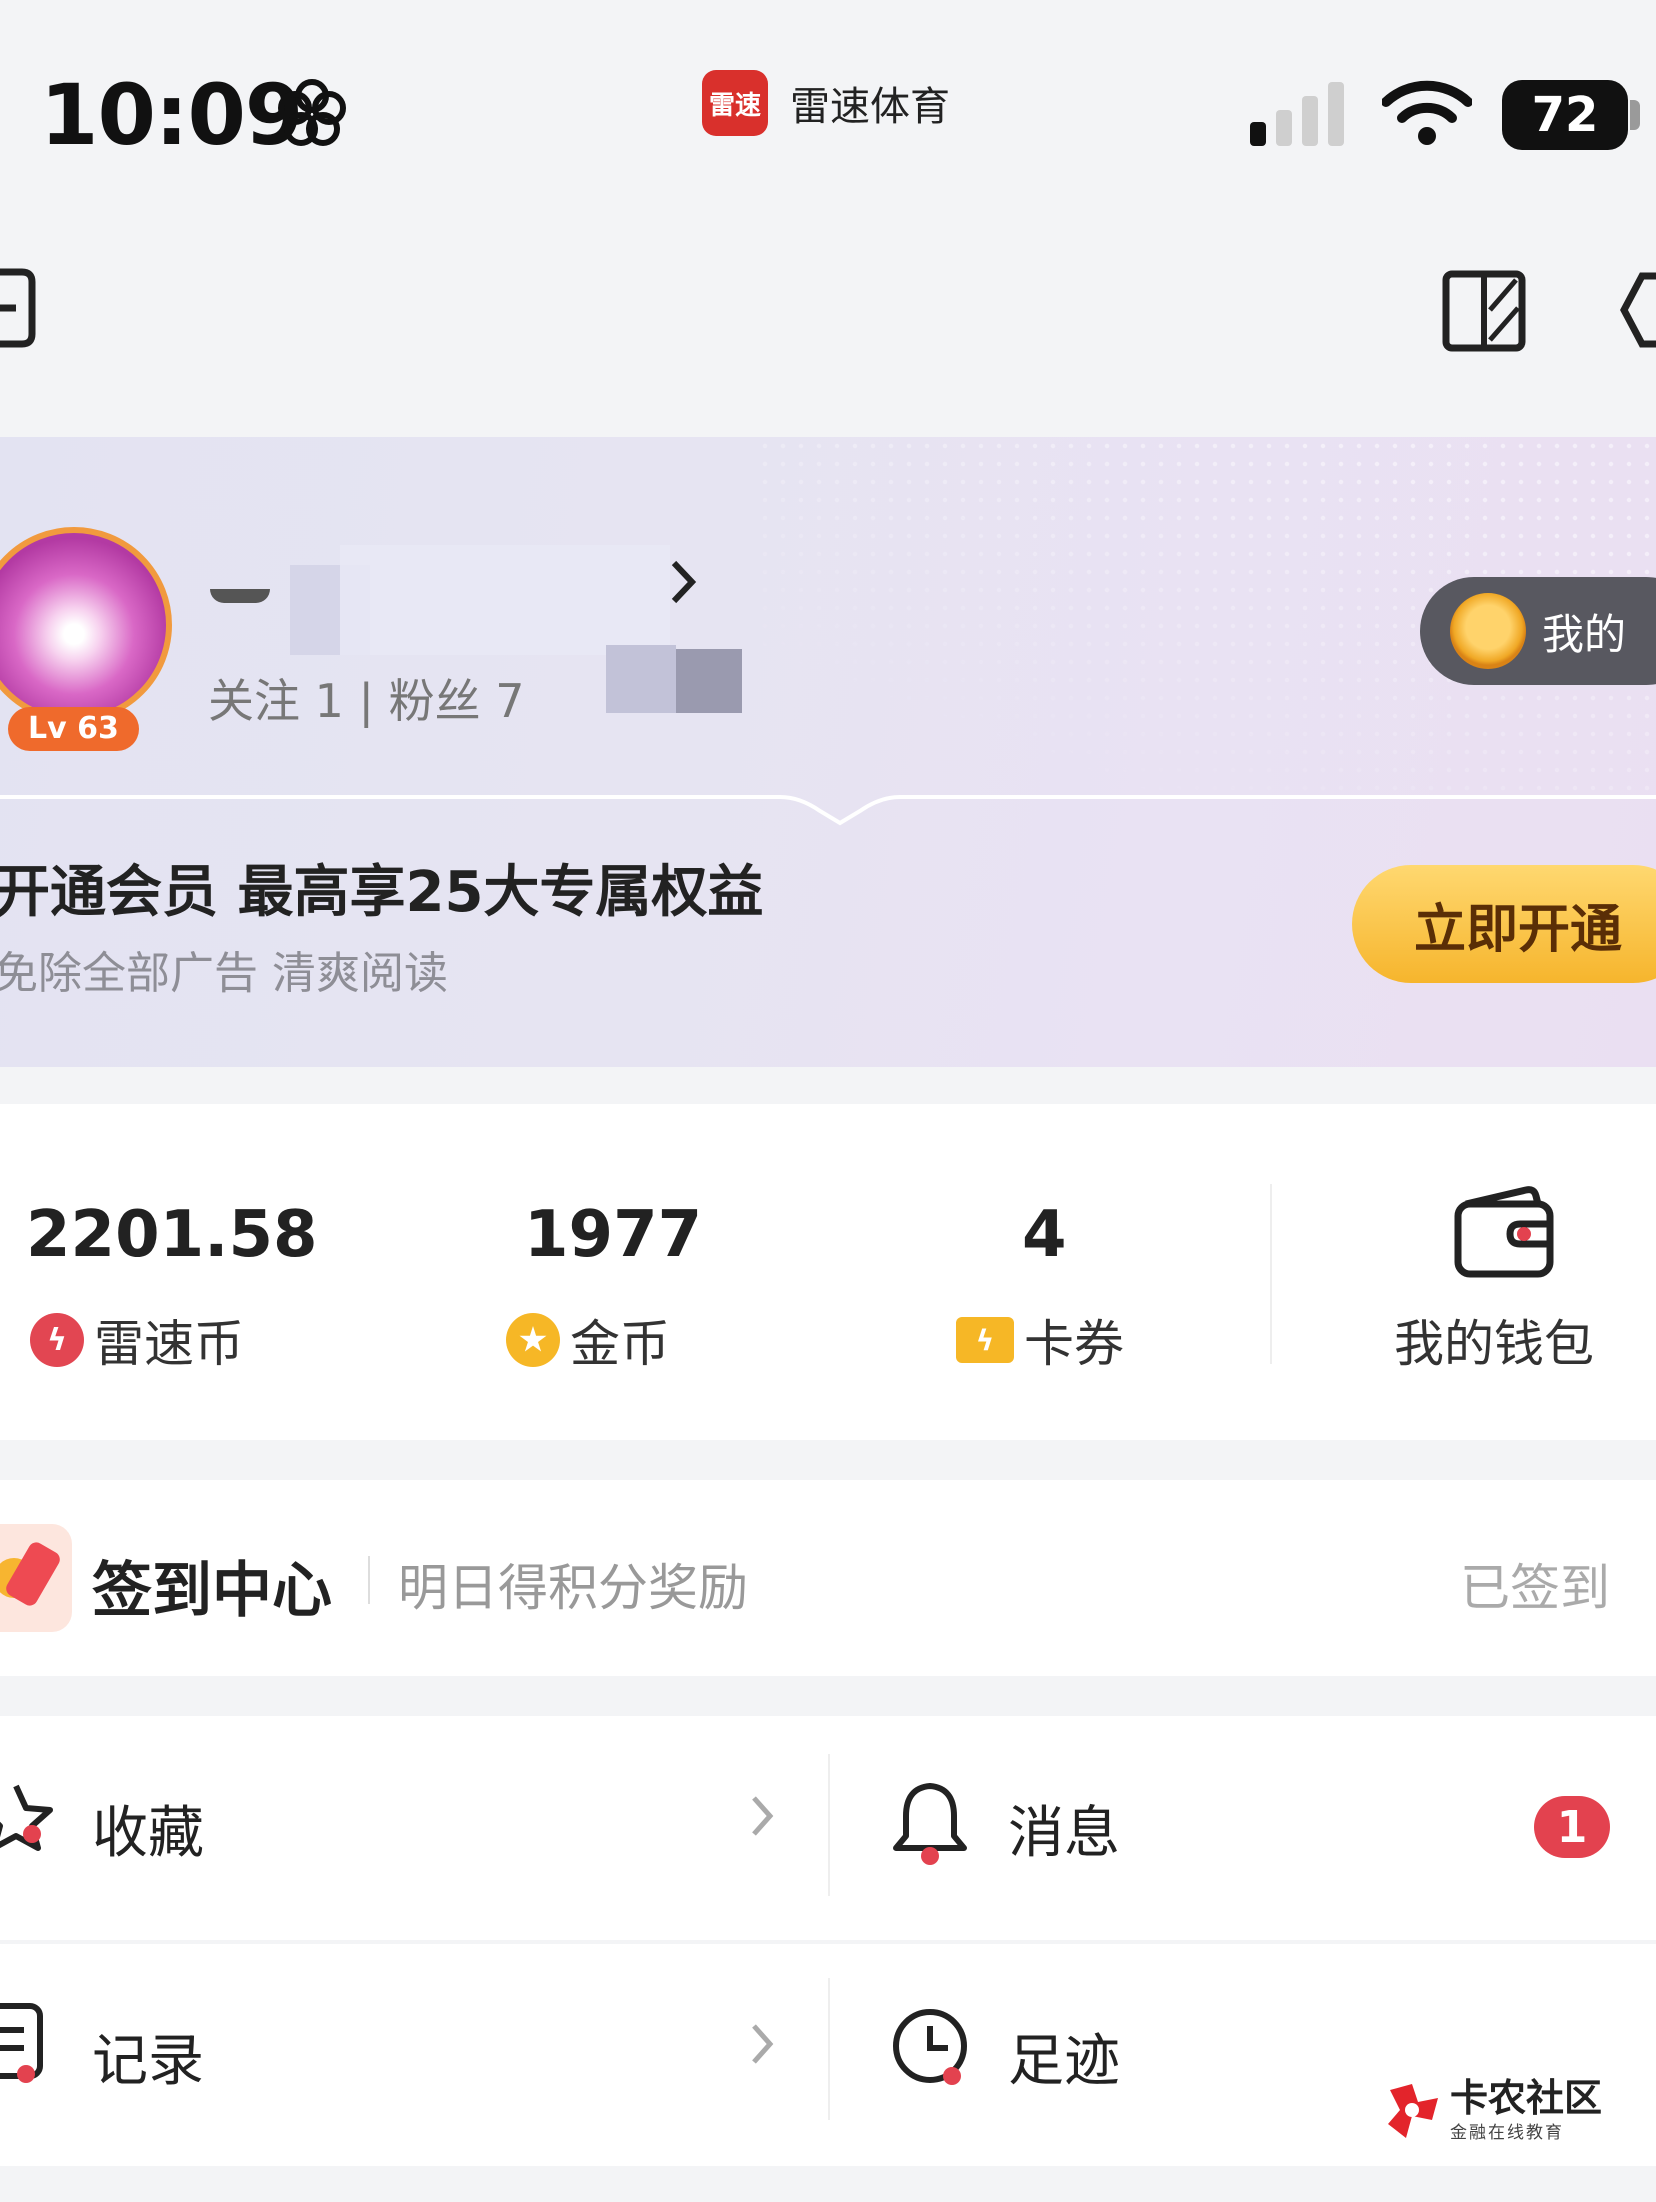 This screenshot has width=1656, height=2202. What do you see at coordinates (1242, 1821) in the screenshot?
I see `menu-item-messages: 消息` at bounding box center [1242, 1821].